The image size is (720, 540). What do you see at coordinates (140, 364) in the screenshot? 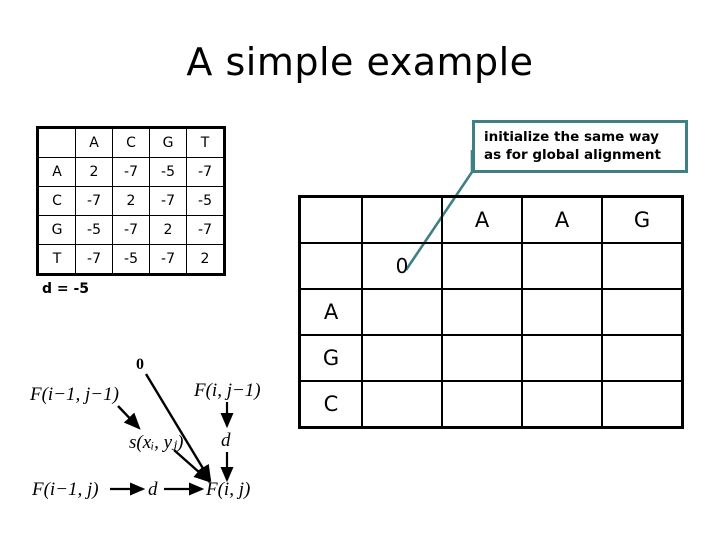
I see `recurrence-zero-label: 0` at bounding box center [140, 364].